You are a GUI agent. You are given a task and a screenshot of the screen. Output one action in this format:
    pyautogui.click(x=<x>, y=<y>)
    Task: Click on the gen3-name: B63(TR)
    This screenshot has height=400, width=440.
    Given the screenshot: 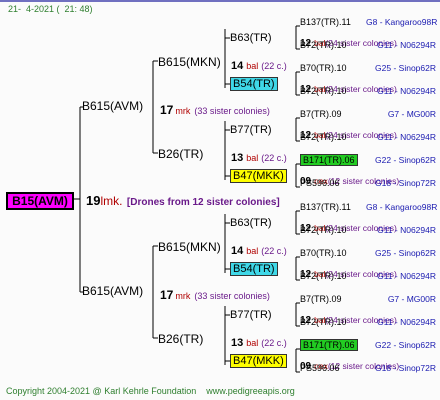 What is the action you would take?
    pyautogui.click(x=251, y=223)
    